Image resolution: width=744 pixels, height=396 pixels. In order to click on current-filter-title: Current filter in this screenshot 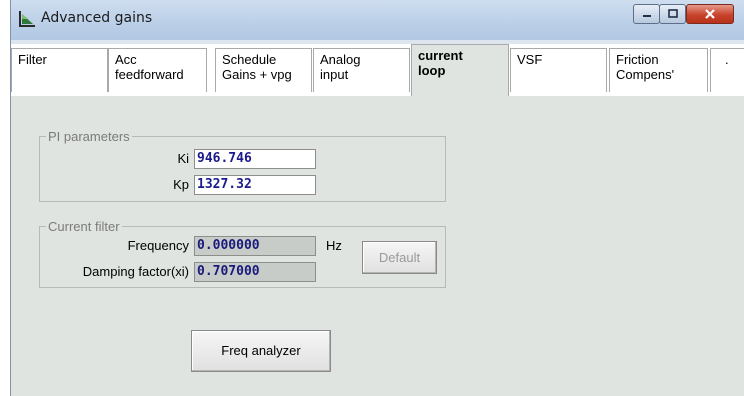, I will do `click(84, 226)`.